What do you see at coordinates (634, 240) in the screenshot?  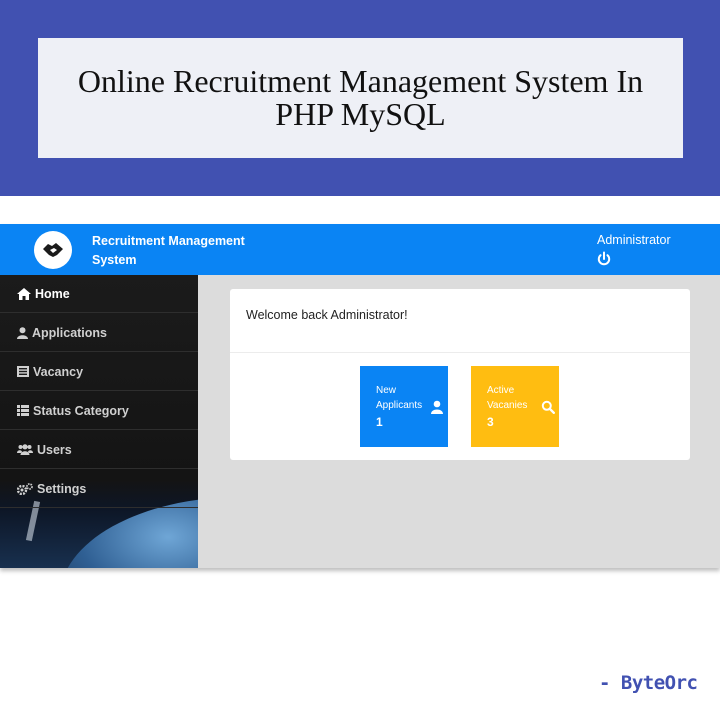 I see `user-name: Administrator` at bounding box center [634, 240].